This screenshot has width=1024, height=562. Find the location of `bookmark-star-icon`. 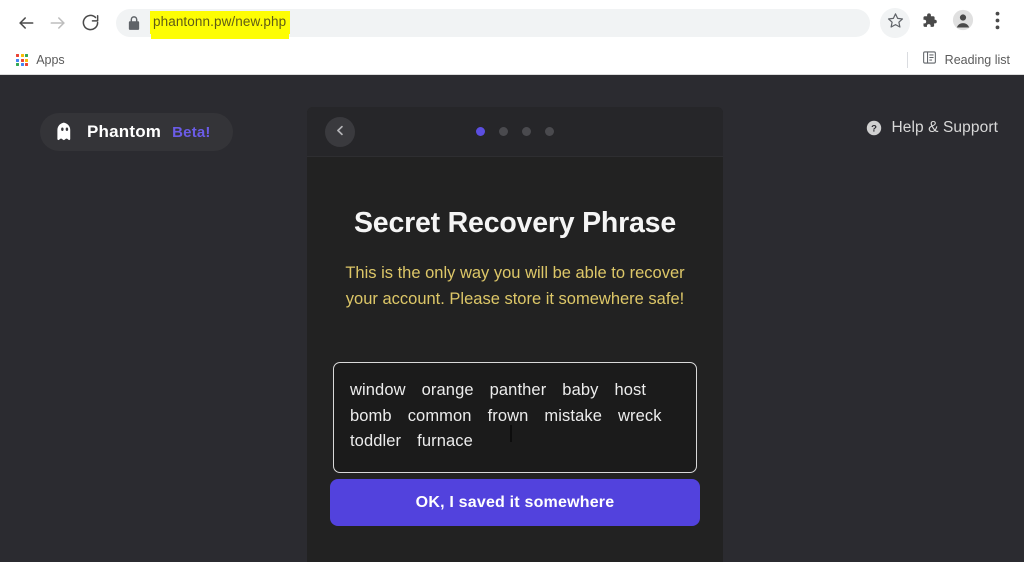

bookmark-star-icon is located at coordinates (895, 23).